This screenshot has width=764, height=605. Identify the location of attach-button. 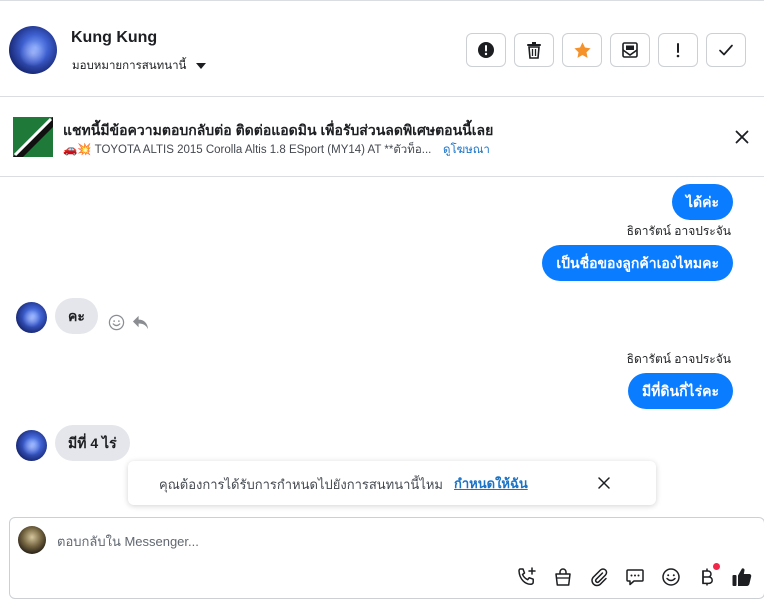
(599, 577).